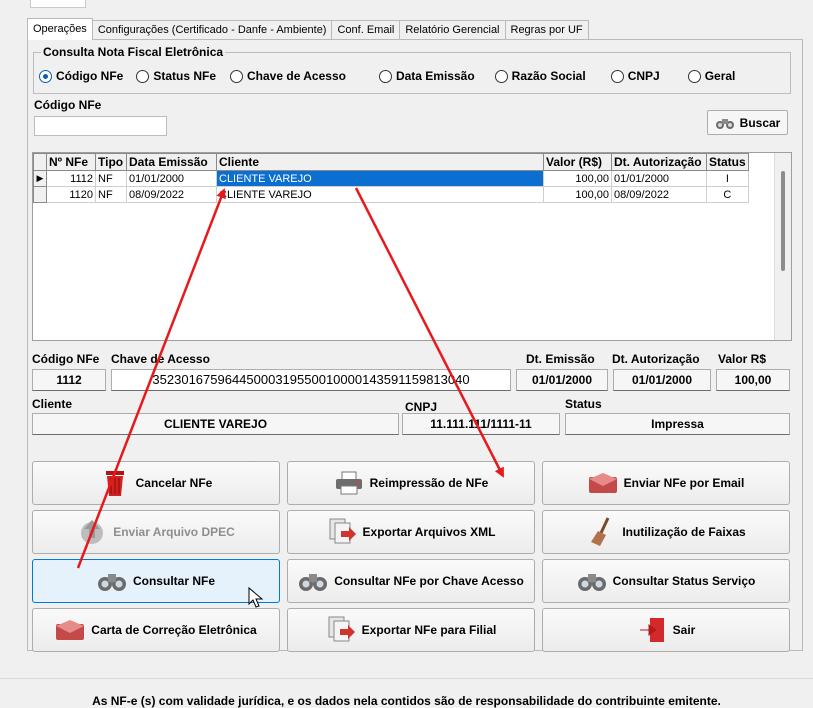  What do you see at coordinates (411, 581) in the screenshot?
I see `consultar-nfe-chave-button: Consultar NFe por Chave Acesso` at bounding box center [411, 581].